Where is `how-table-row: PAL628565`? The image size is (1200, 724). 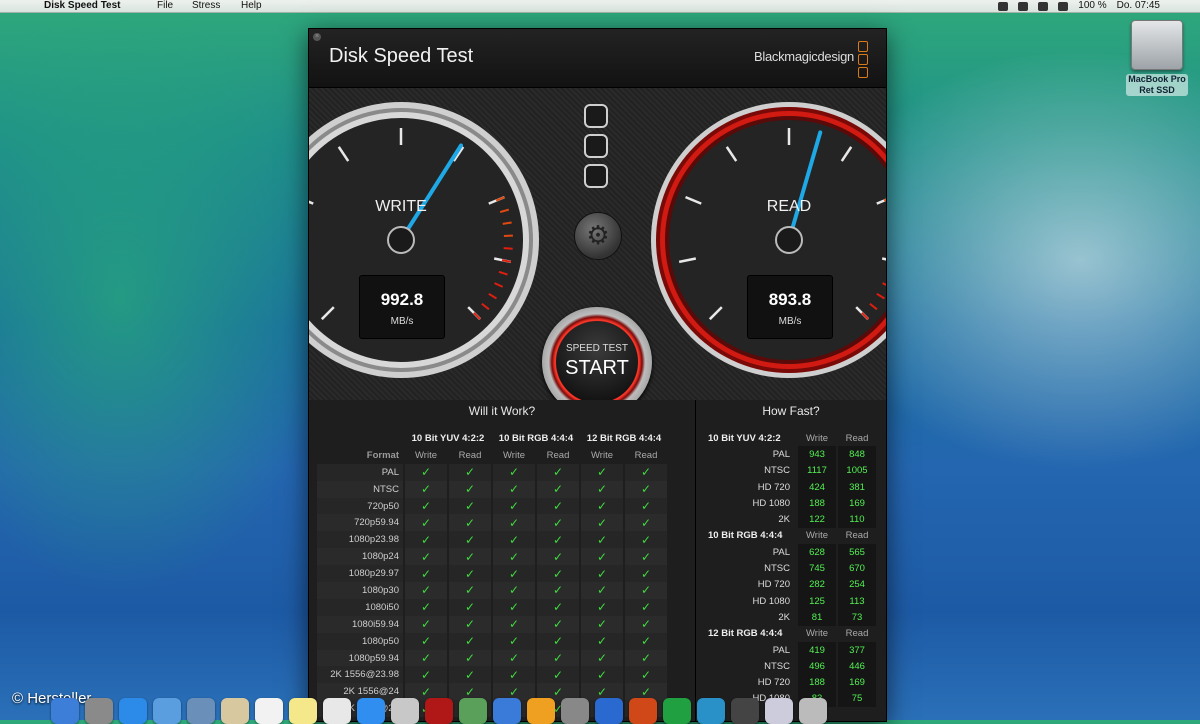 how-table-row: PAL628565 is located at coordinates (789, 552).